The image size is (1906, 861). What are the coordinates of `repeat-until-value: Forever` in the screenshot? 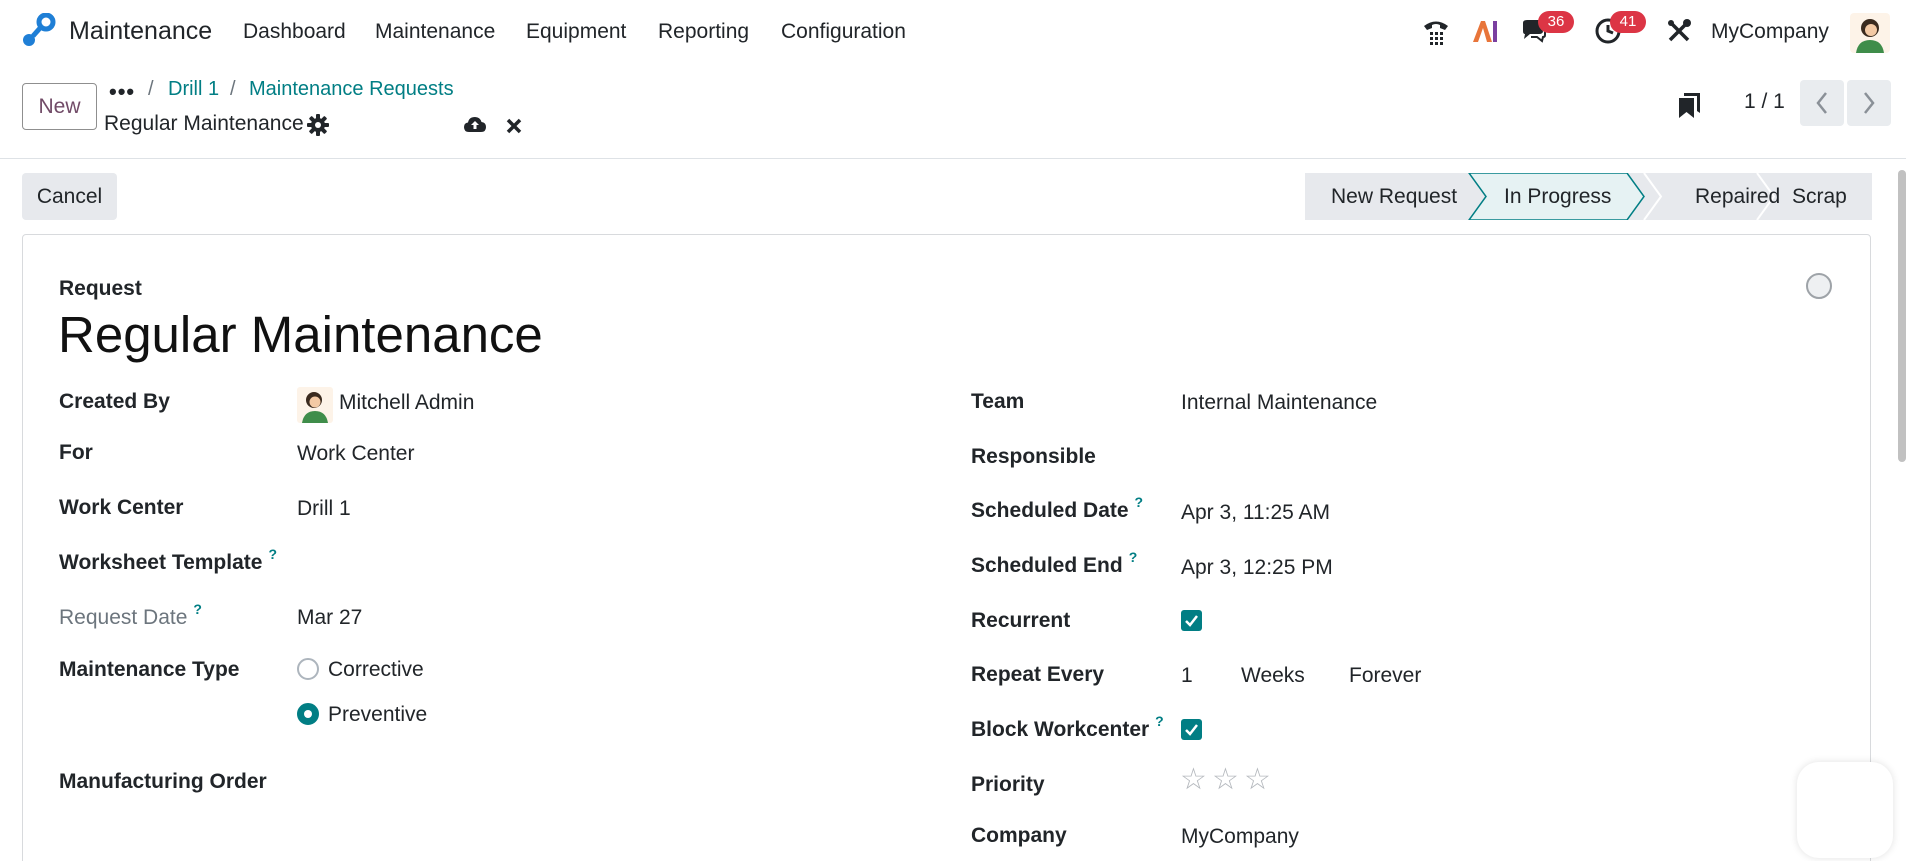 It's located at (1385, 676).